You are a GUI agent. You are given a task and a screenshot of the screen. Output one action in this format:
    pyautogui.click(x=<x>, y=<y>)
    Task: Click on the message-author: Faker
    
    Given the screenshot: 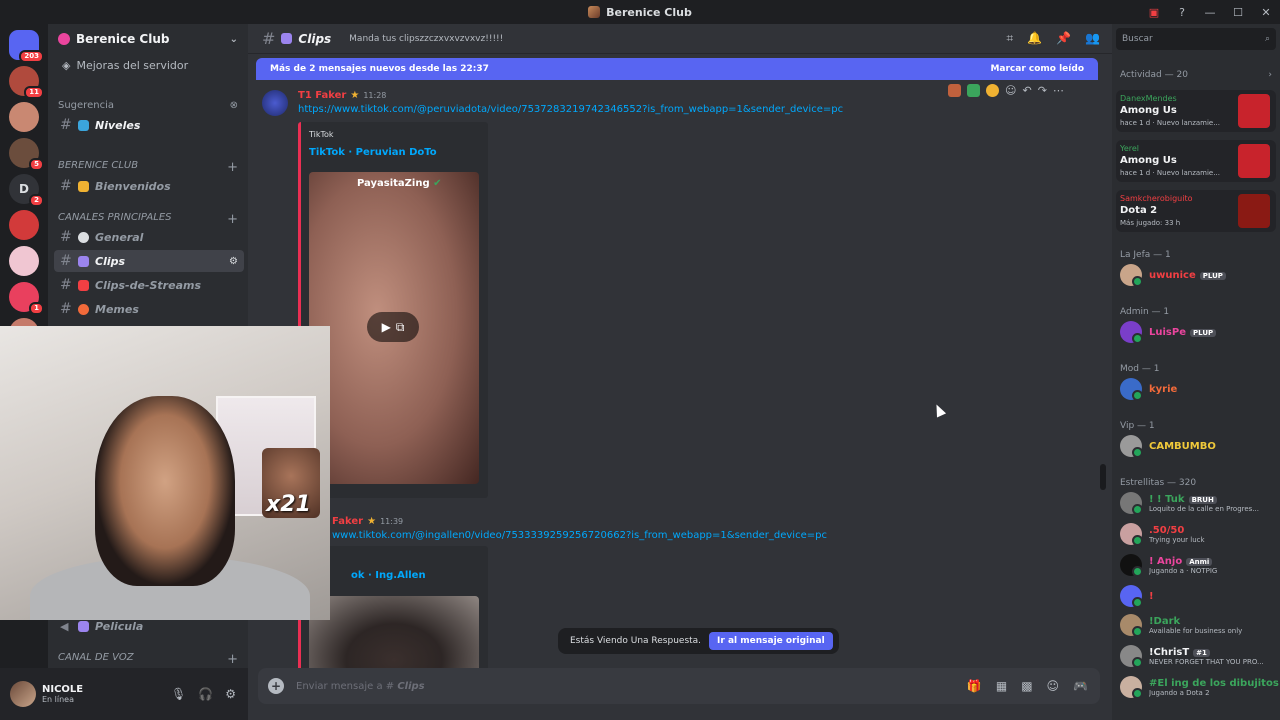 What is the action you would take?
    pyautogui.click(x=347, y=521)
    